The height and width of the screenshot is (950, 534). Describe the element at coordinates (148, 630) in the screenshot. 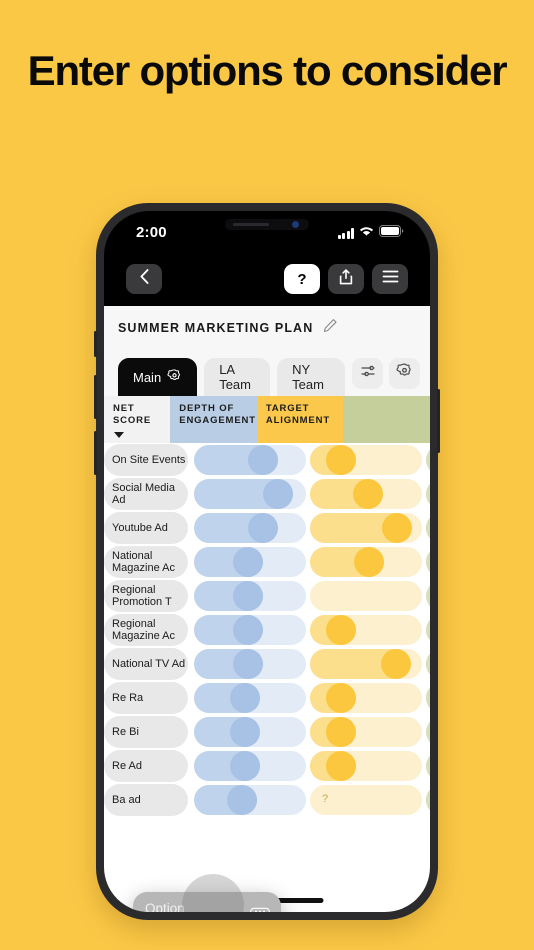

I see `row-label-cell: Regional Magazine Ac` at that location.